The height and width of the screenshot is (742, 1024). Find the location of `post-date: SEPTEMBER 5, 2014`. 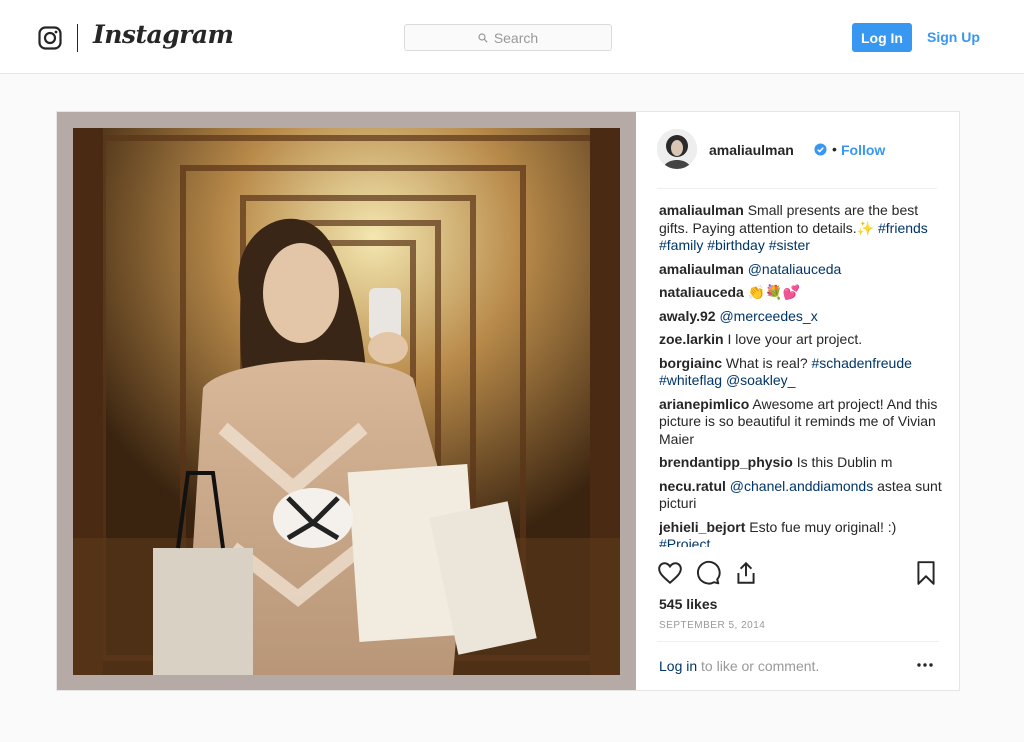

post-date: SEPTEMBER 5, 2014 is located at coordinates (712, 625).